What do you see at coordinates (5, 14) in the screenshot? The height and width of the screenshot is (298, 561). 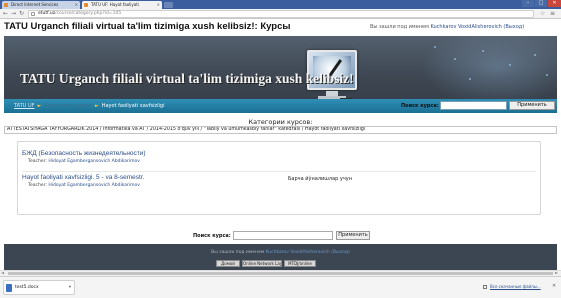 I see `back-arrow-icon: ←` at bounding box center [5, 14].